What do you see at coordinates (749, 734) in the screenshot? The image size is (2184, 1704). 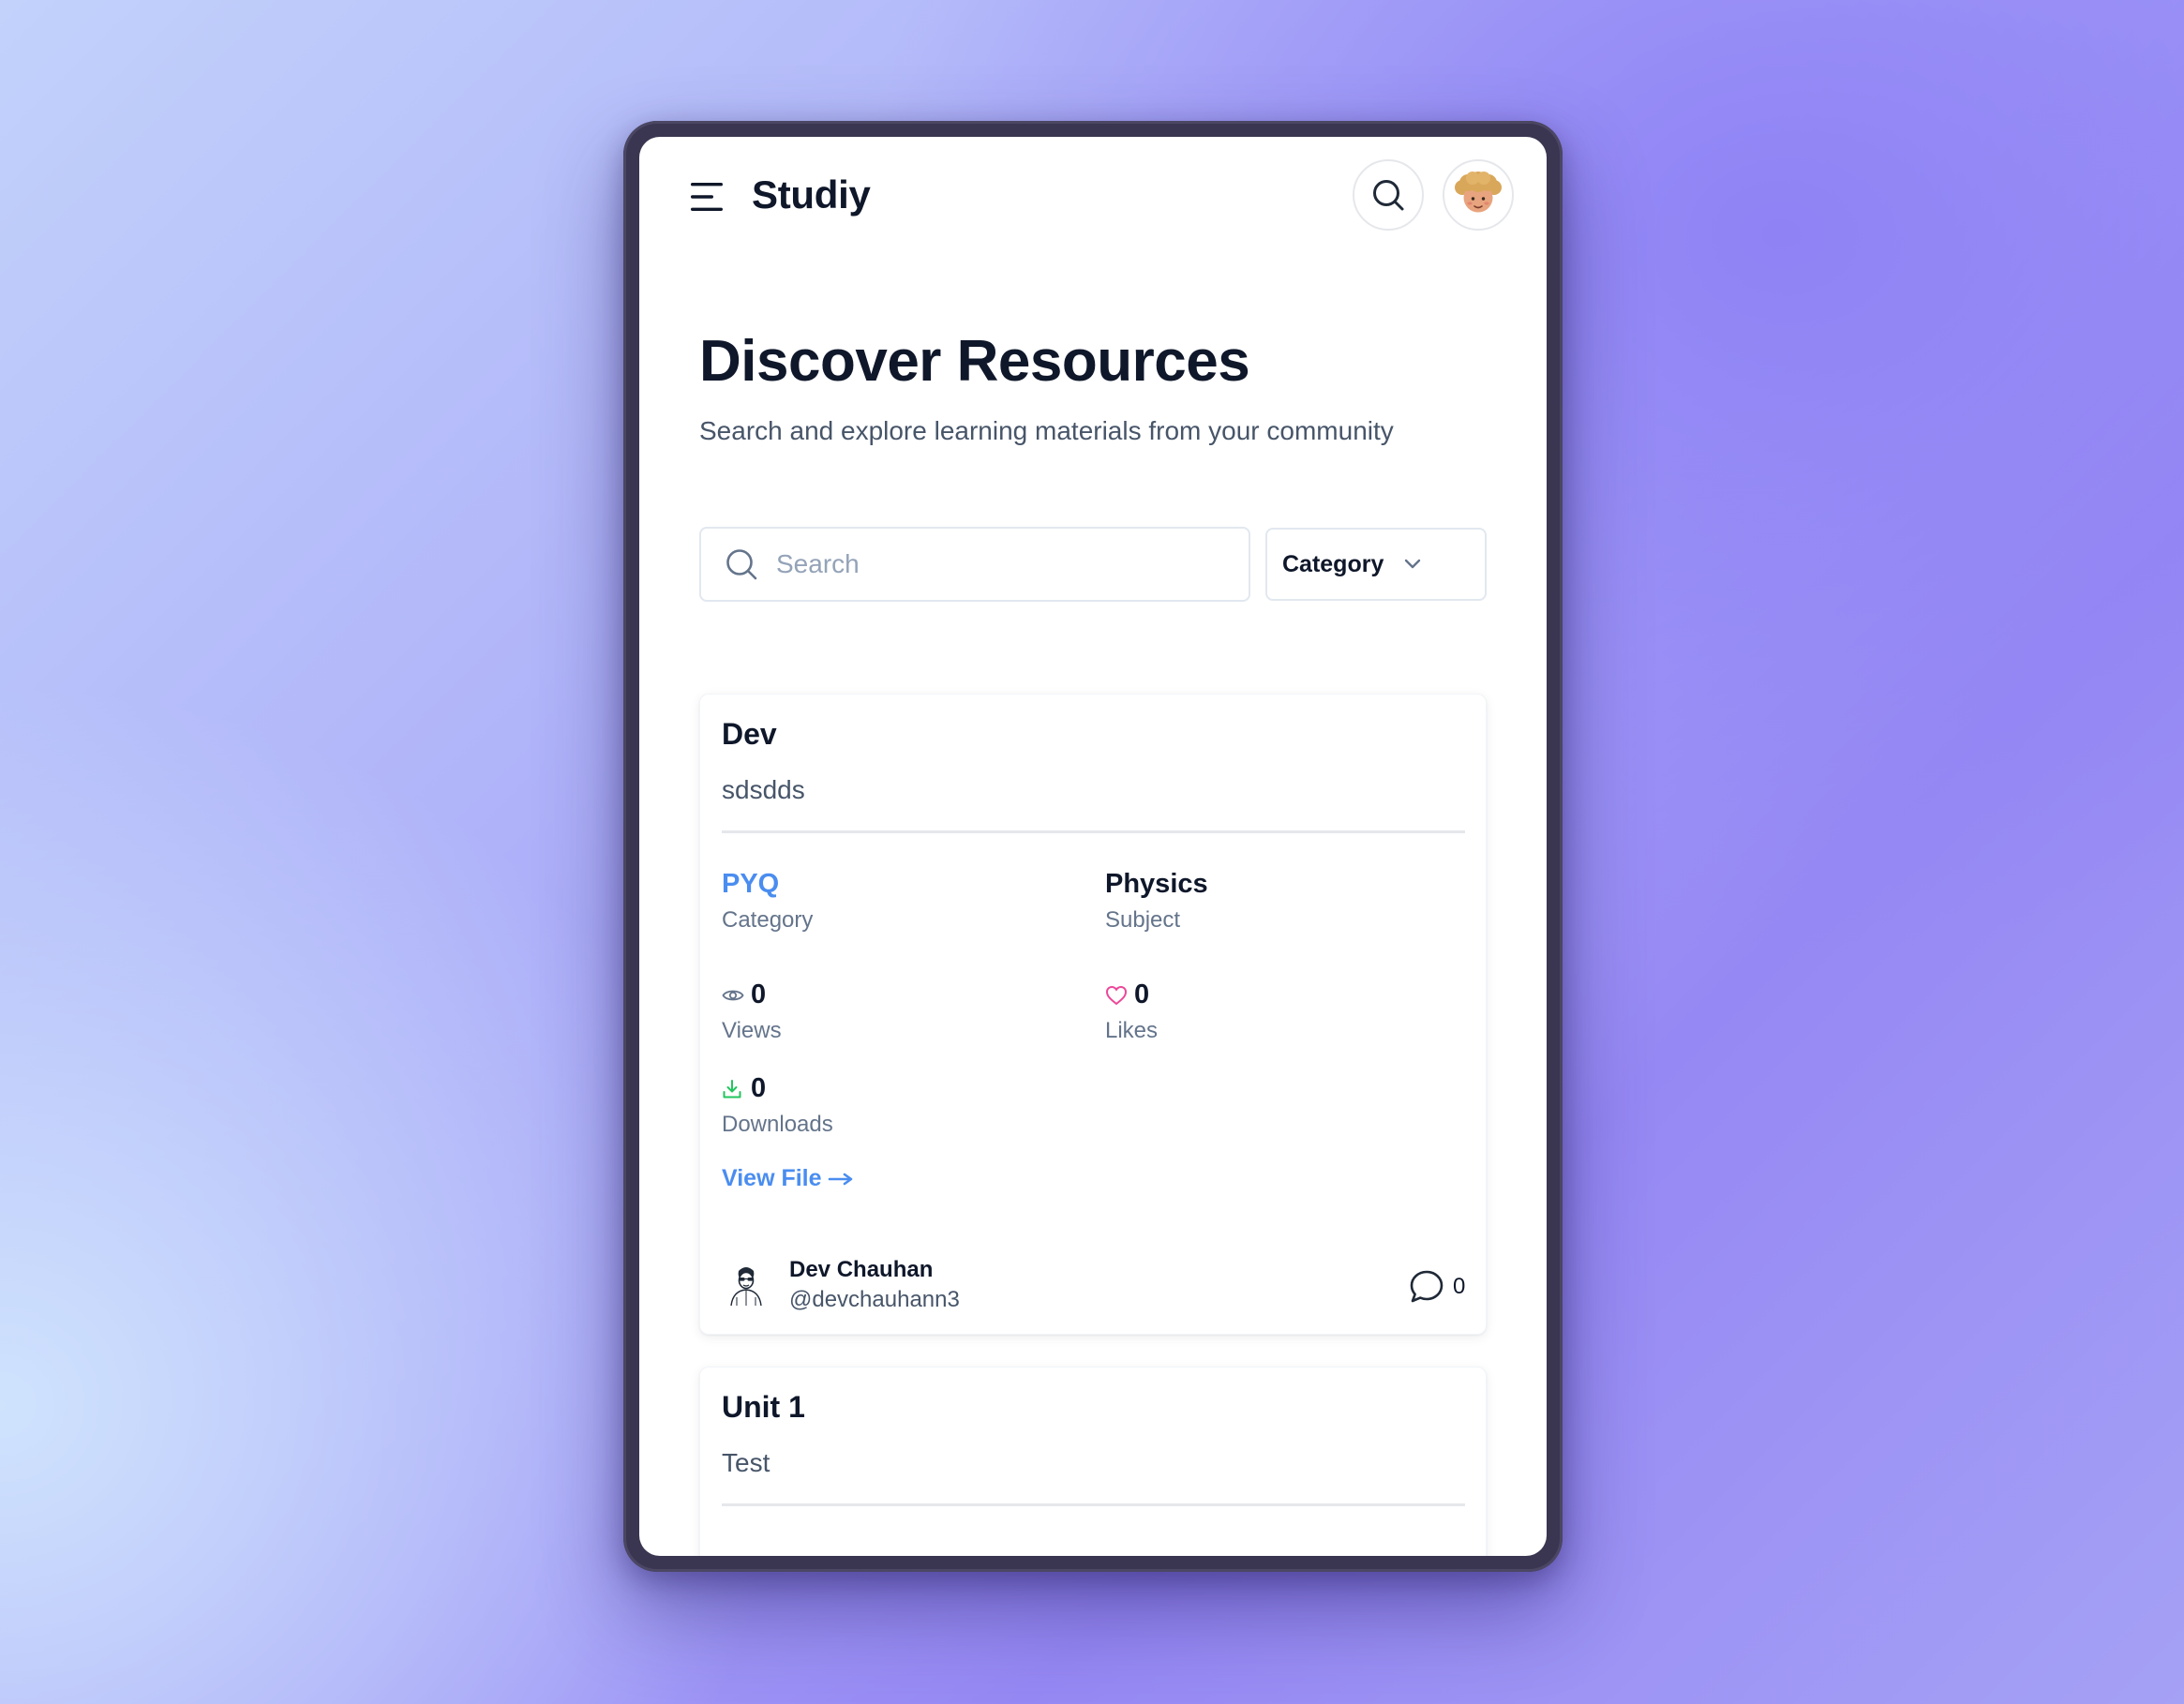 I see `resource-title: Dev` at bounding box center [749, 734].